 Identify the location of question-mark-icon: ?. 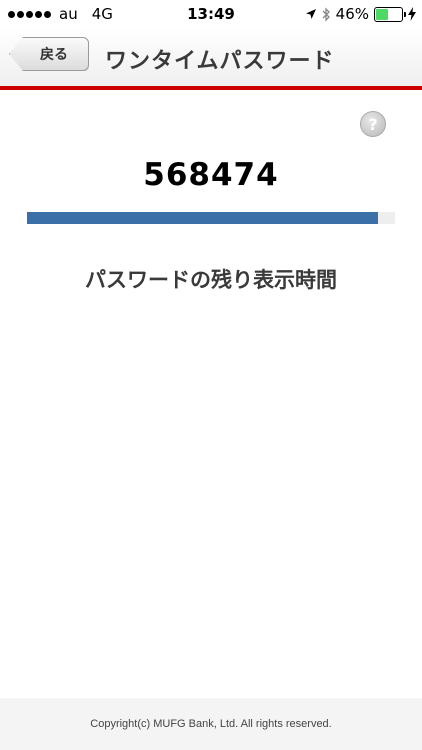
(373, 124).